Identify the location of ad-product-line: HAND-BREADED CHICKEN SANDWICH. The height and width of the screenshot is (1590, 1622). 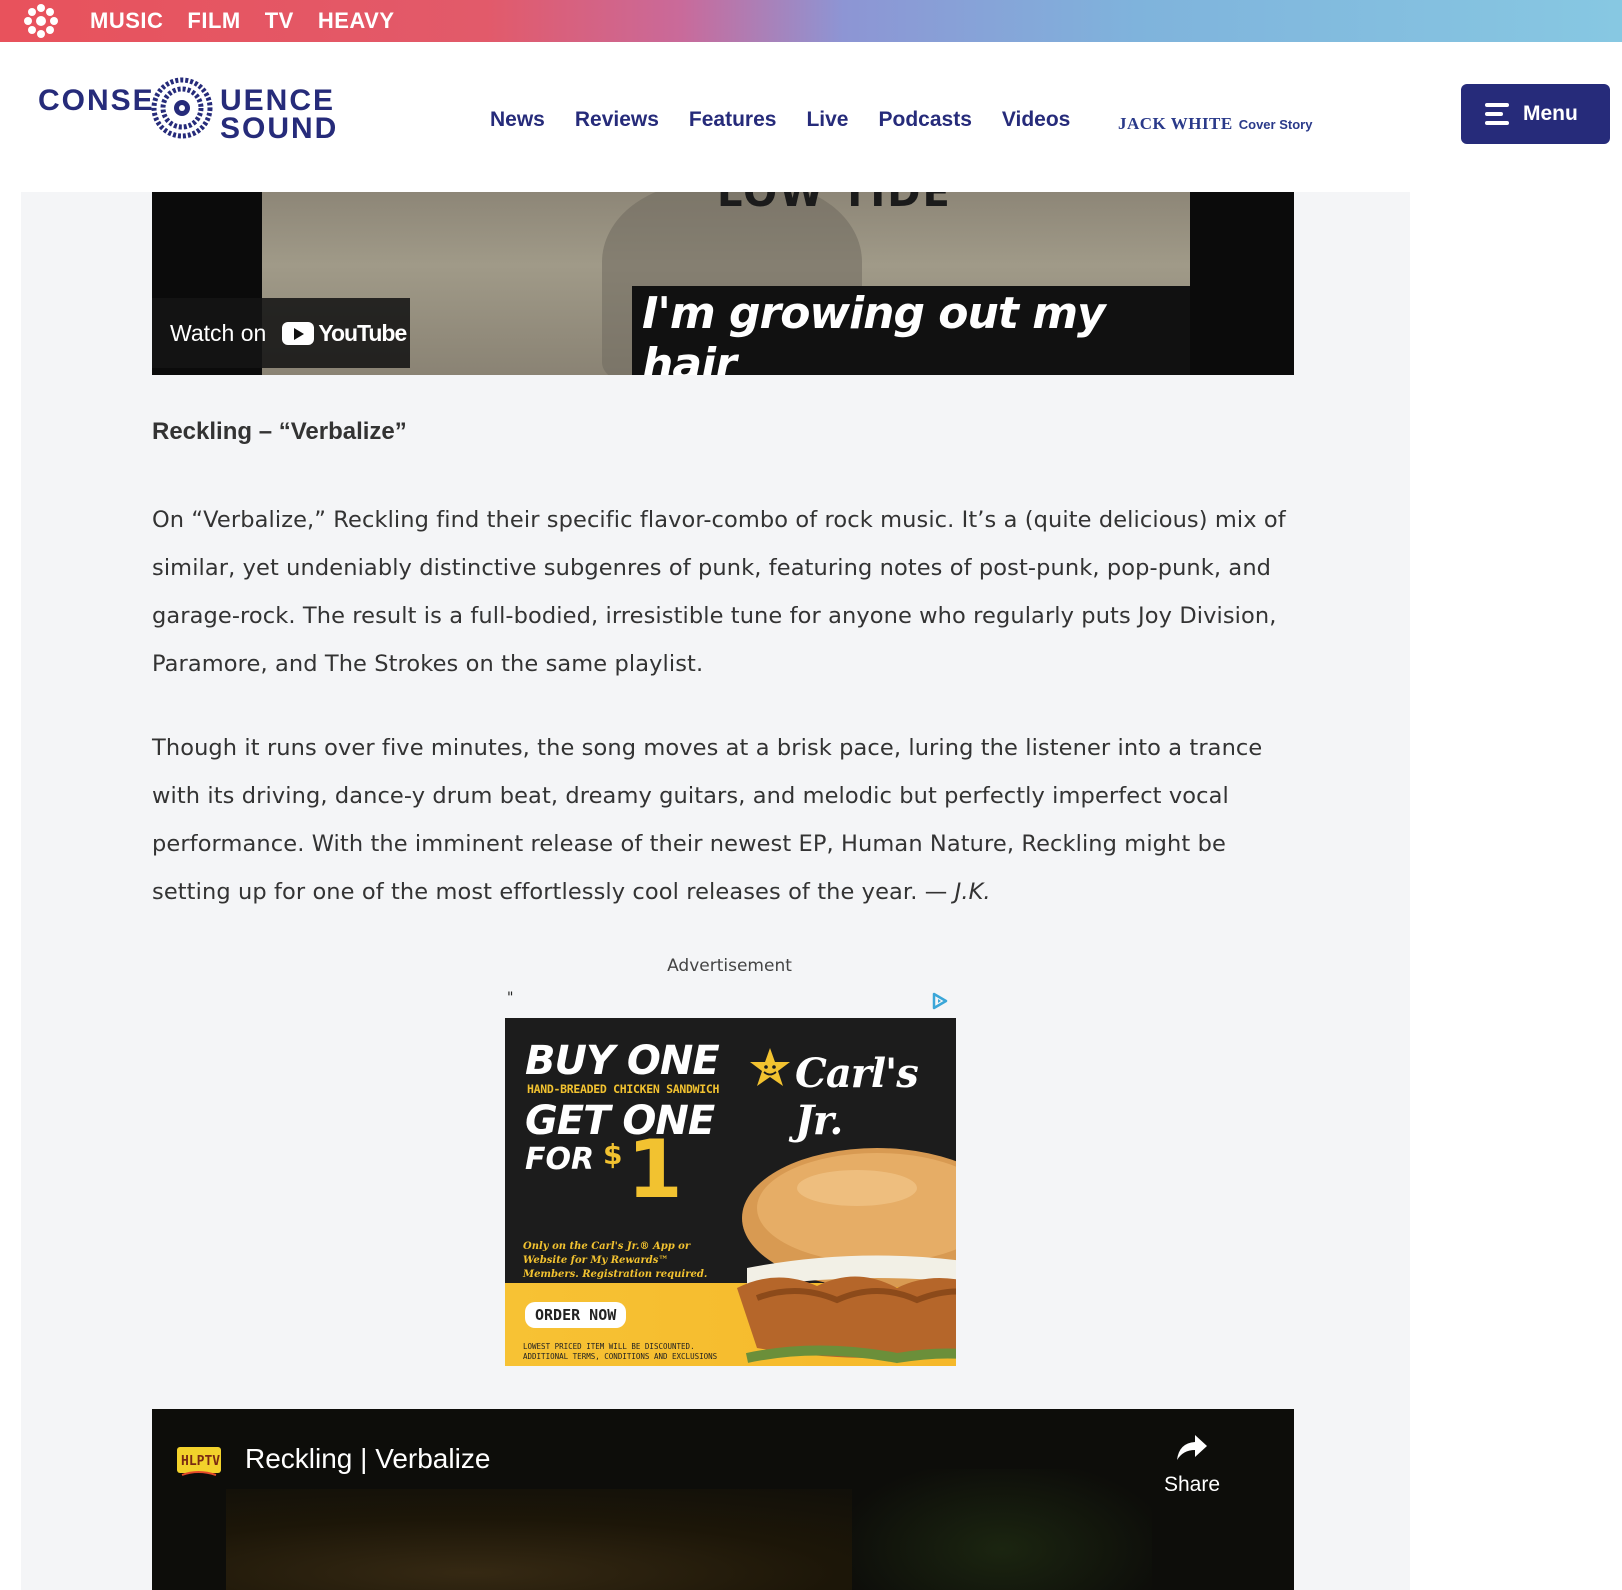
(623, 1089).